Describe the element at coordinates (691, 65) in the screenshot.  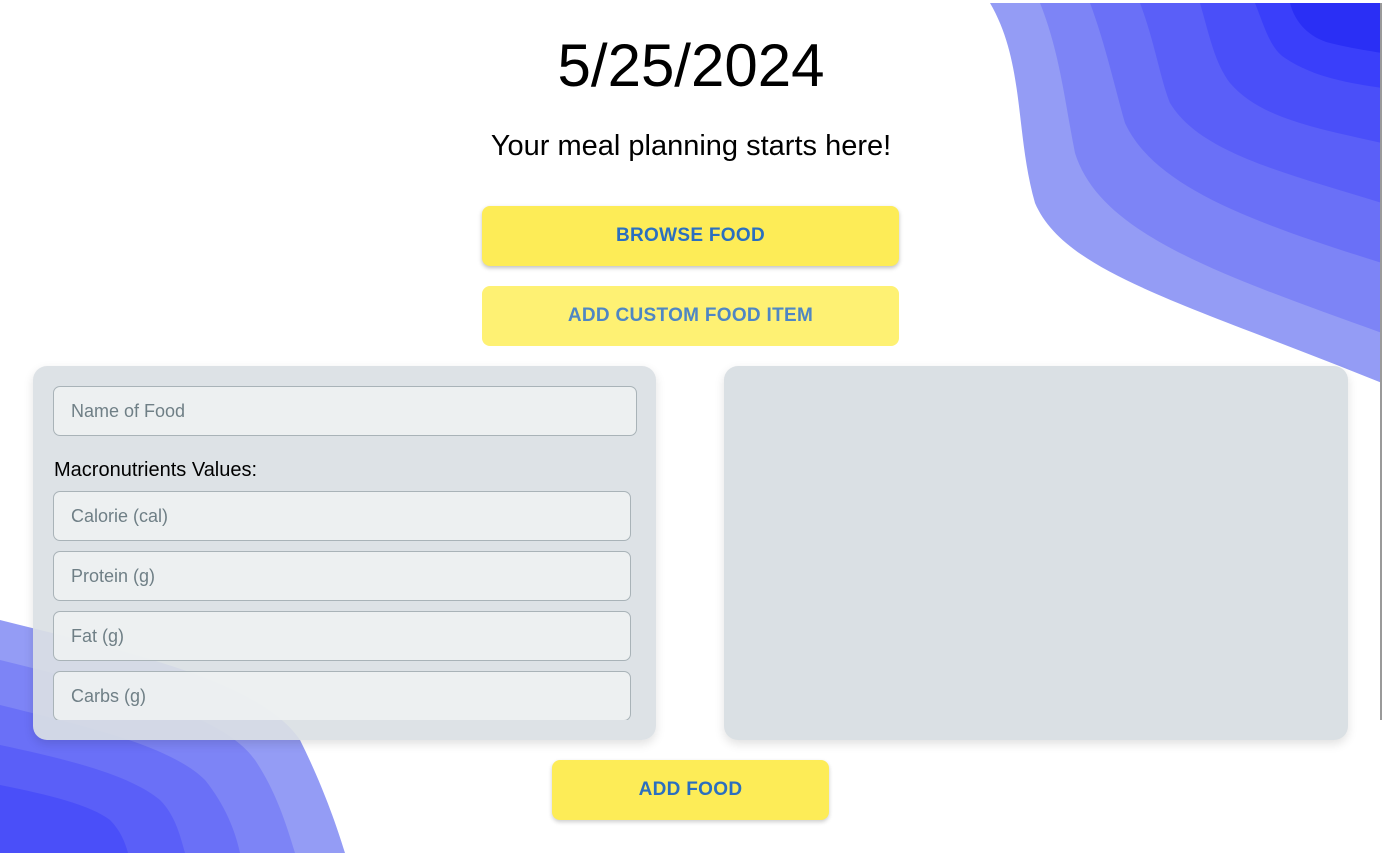
I see `date-title: 5/25/2024` at that location.